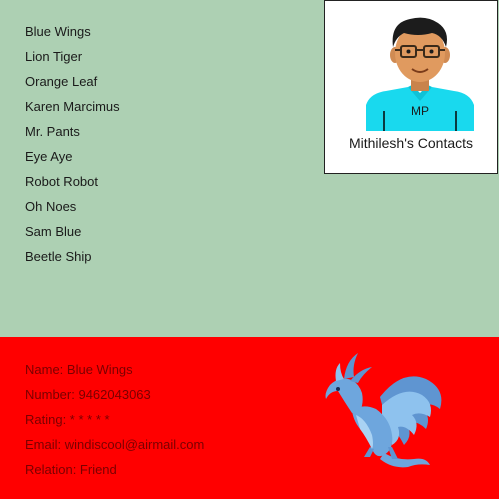 The height and width of the screenshot is (499, 499). Describe the element at coordinates (88, 394) in the screenshot. I see `detail-number: Number: 9462043063` at that location.